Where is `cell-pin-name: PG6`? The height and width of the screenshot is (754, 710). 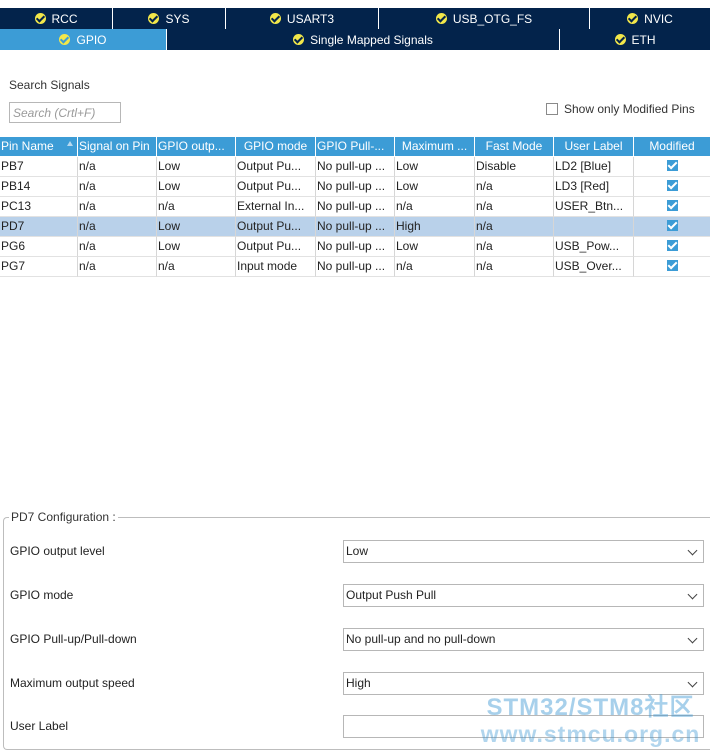
cell-pin-name: PG6 is located at coordinates (39, 247).